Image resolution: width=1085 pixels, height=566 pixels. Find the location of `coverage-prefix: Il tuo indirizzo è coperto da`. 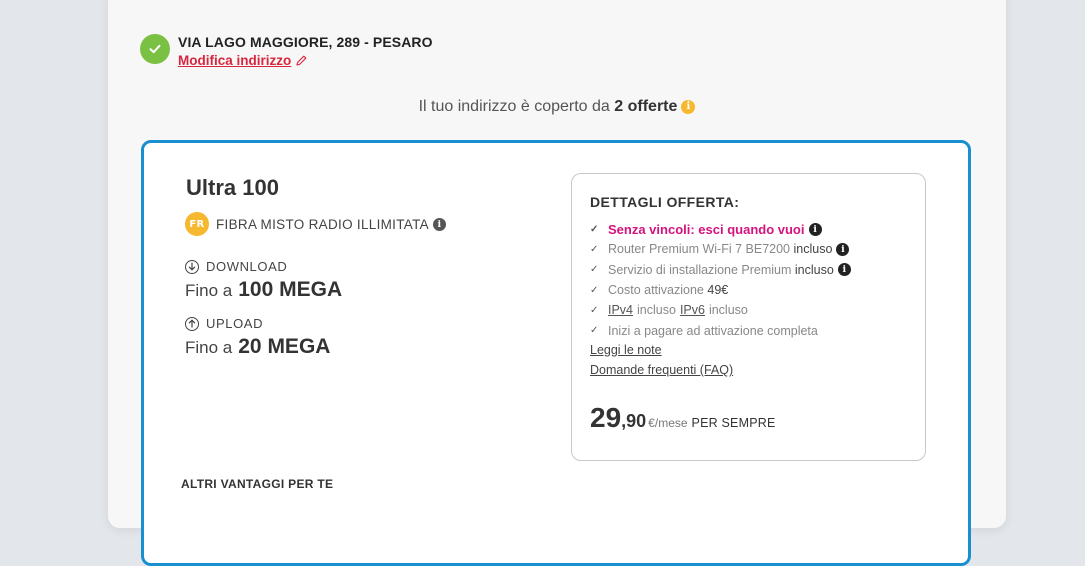

coverage-prefix: Il tuo indirizzo è coperto da is located at coordinates (514, 106).